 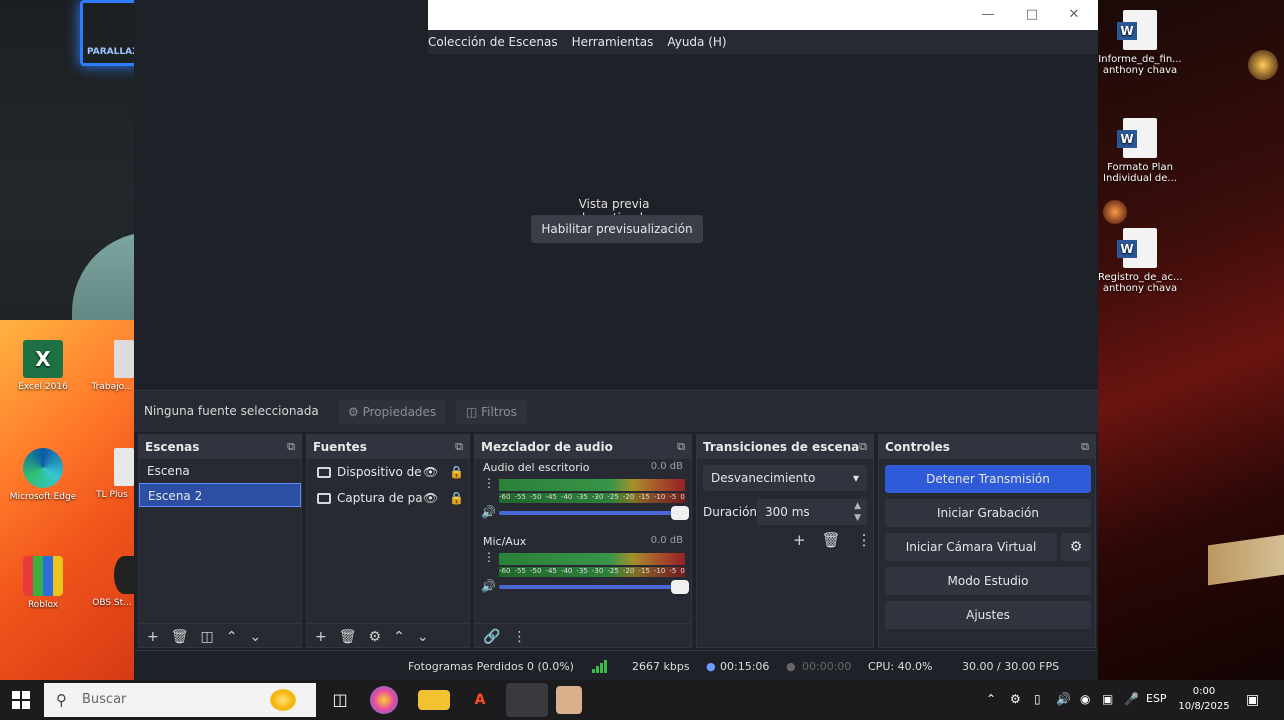 I want to click on properties-button: ⚙ Propiedades, so click(x=392, y=412).